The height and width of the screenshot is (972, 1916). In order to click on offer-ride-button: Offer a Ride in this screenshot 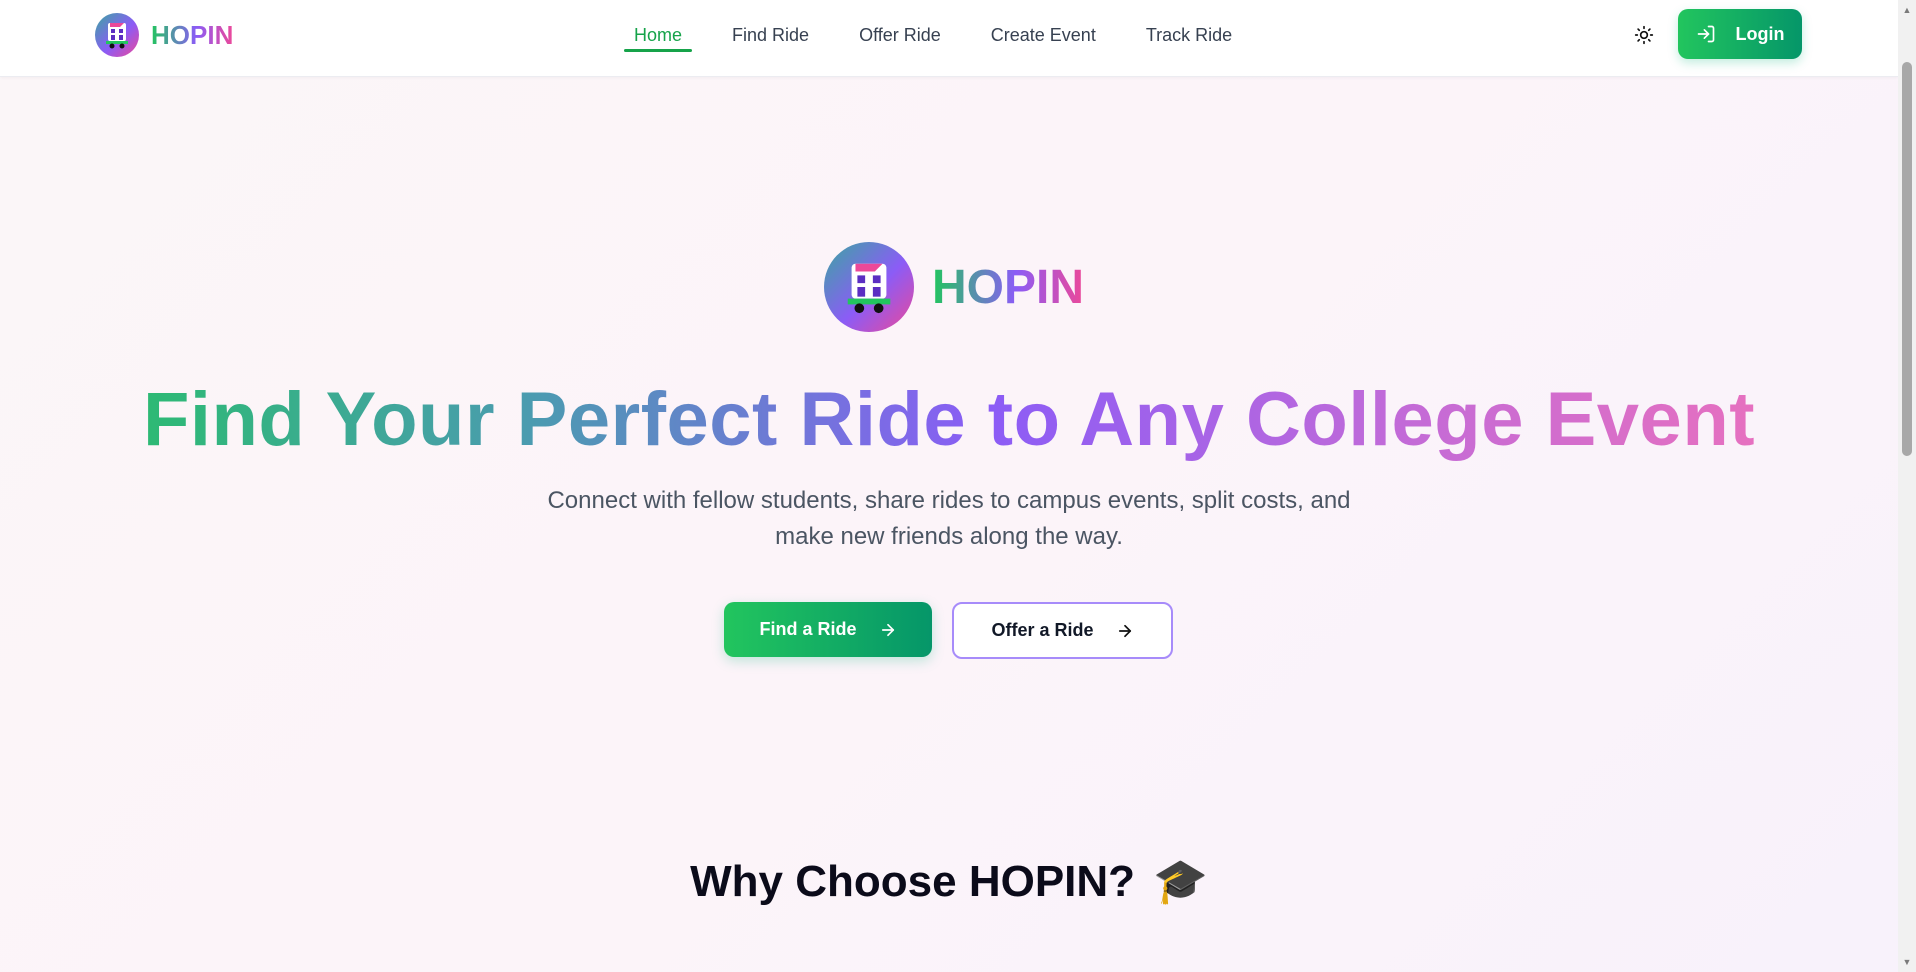, I will do `click(1062, 630)`.